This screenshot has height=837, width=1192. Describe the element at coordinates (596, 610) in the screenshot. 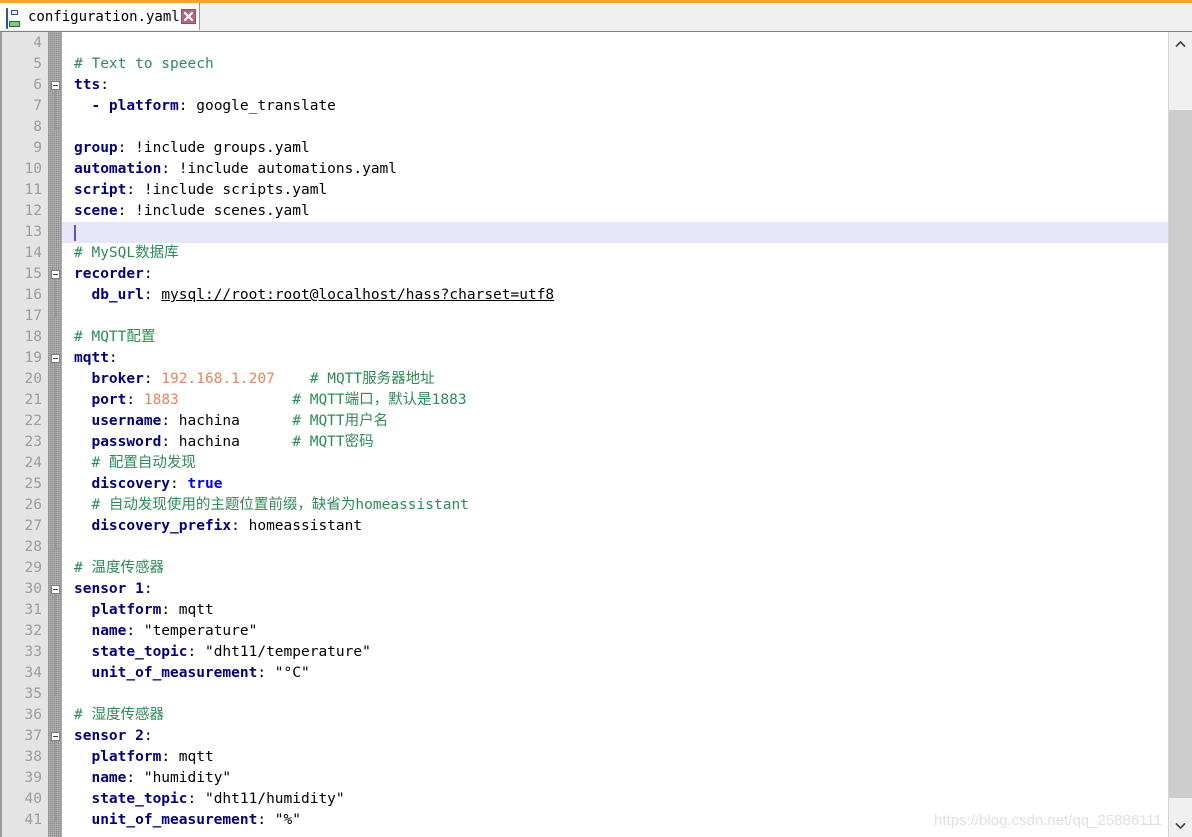

I see `code-line: 31 platform: mqtt` at that location.